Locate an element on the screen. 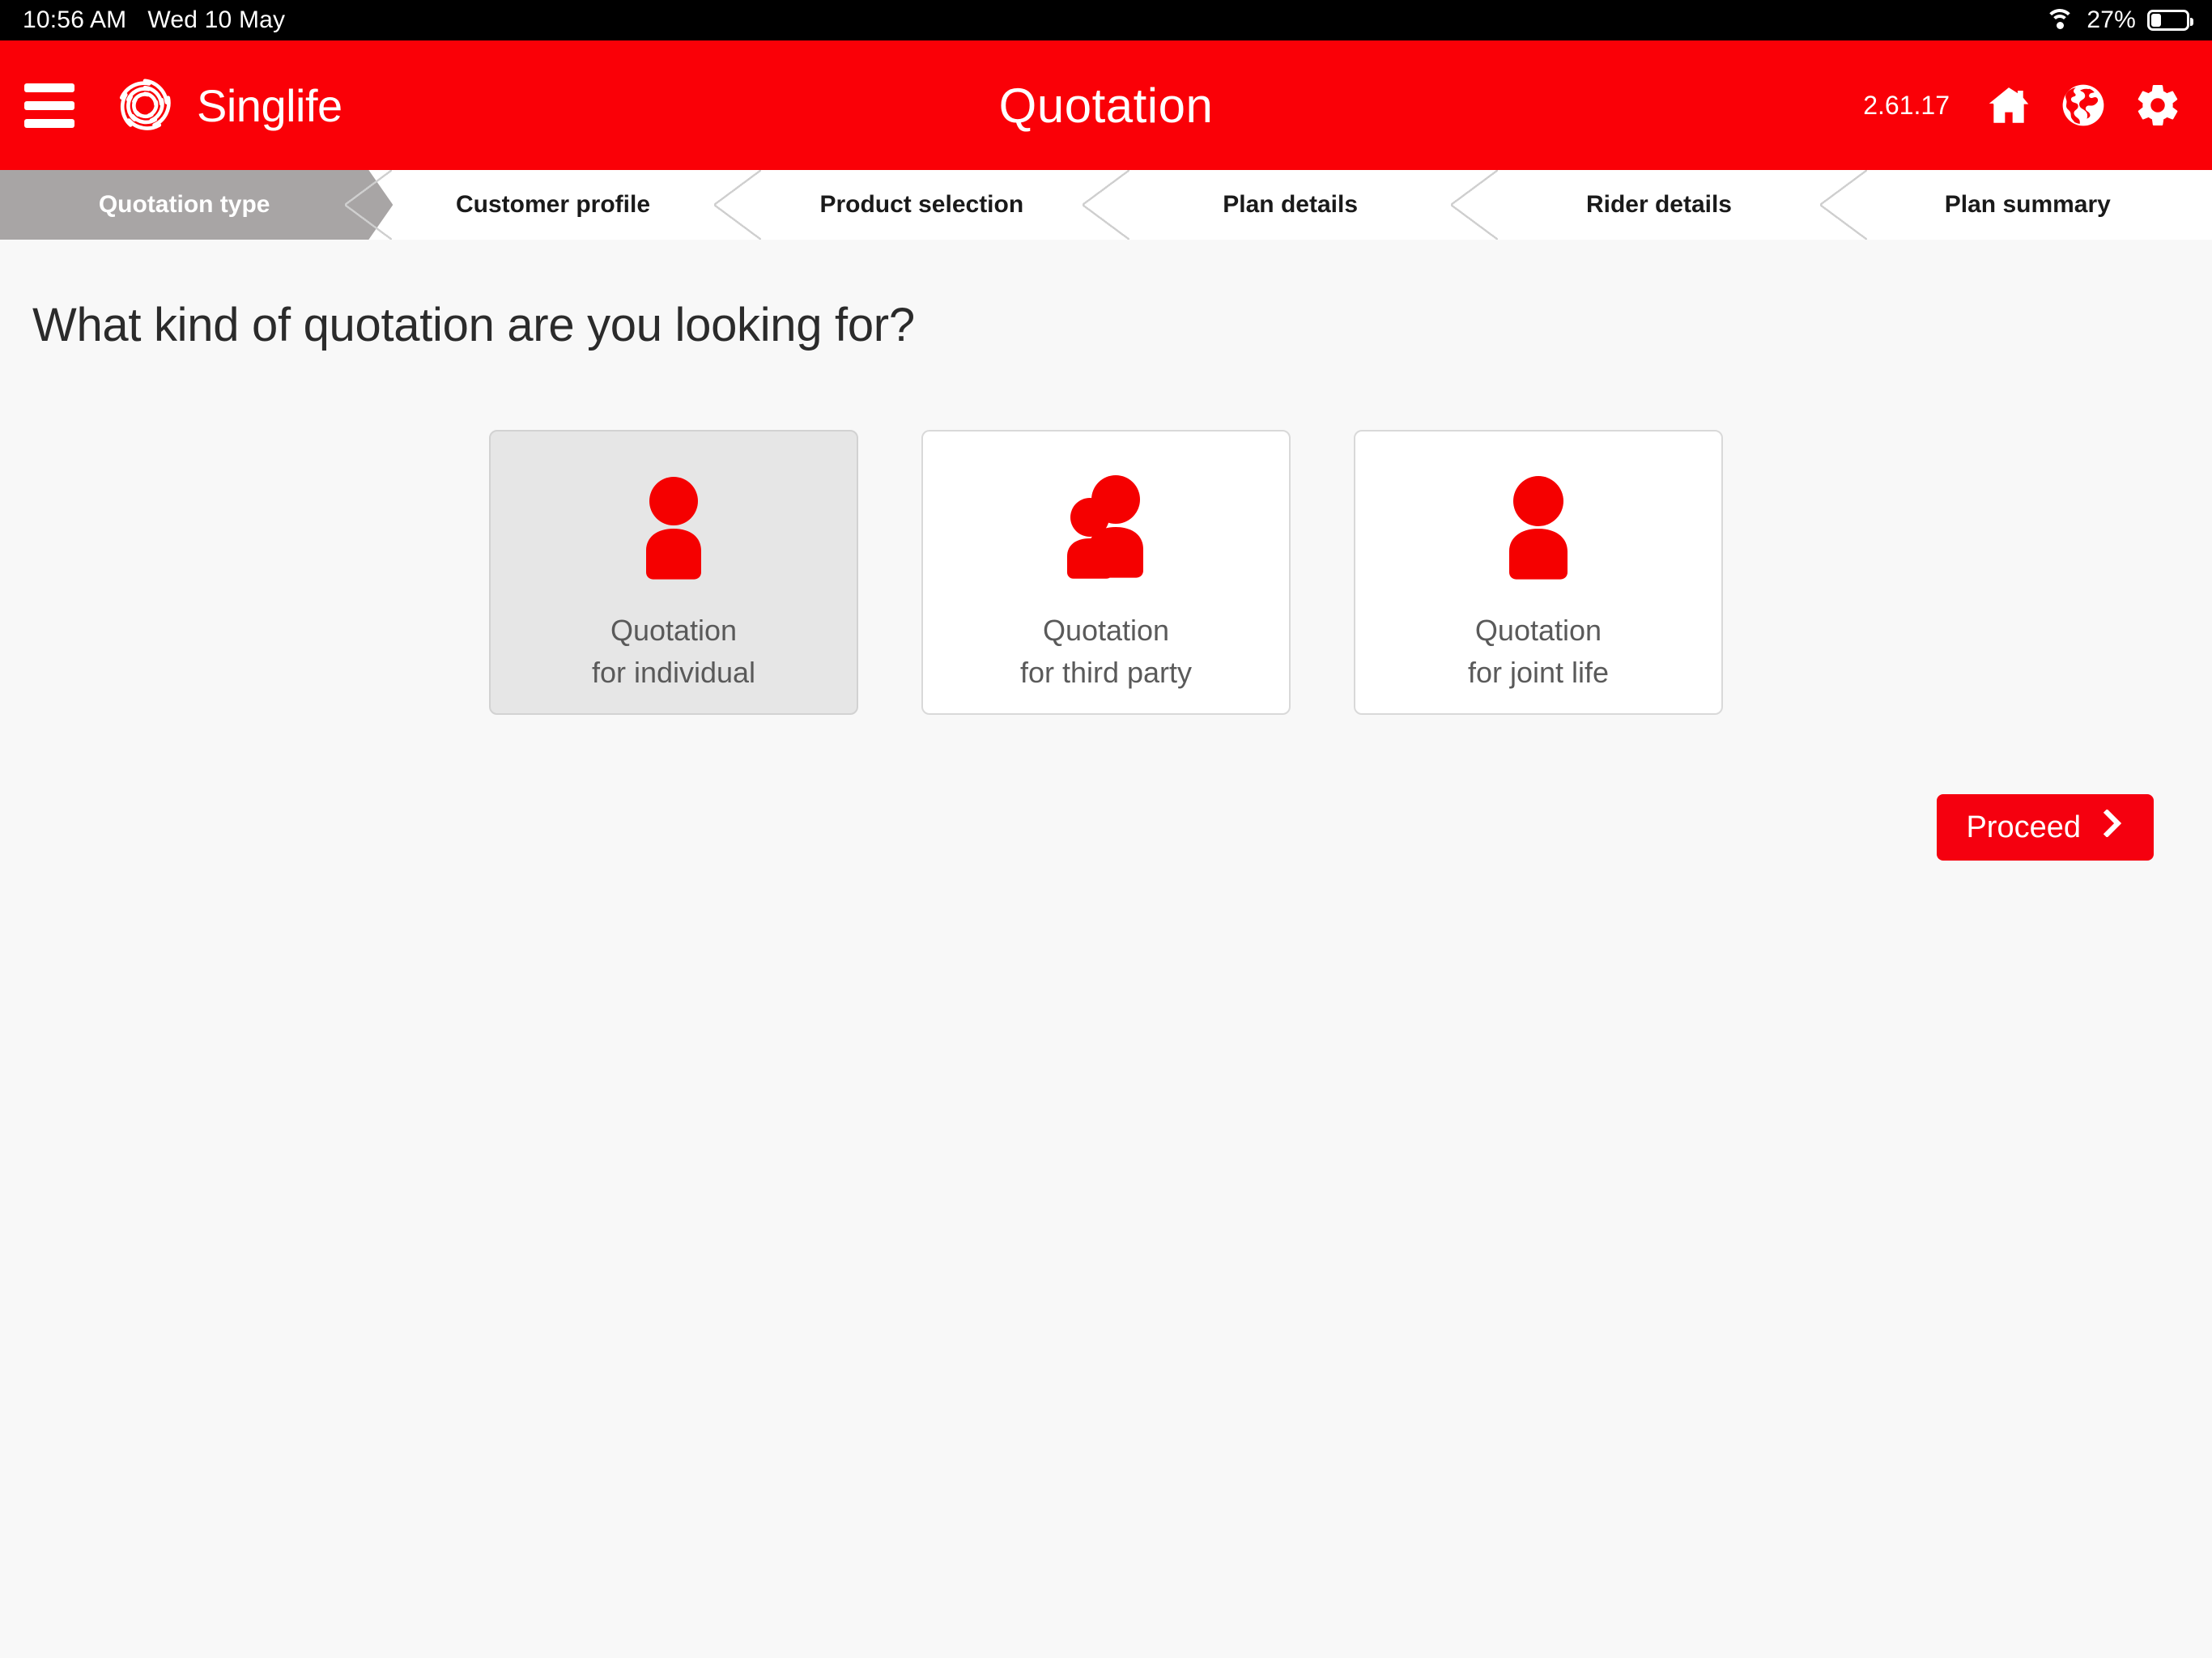 This screenshot has width=2212, height=1658. status-bar-date: Wed 10 May is located at coordinates (217, 19).